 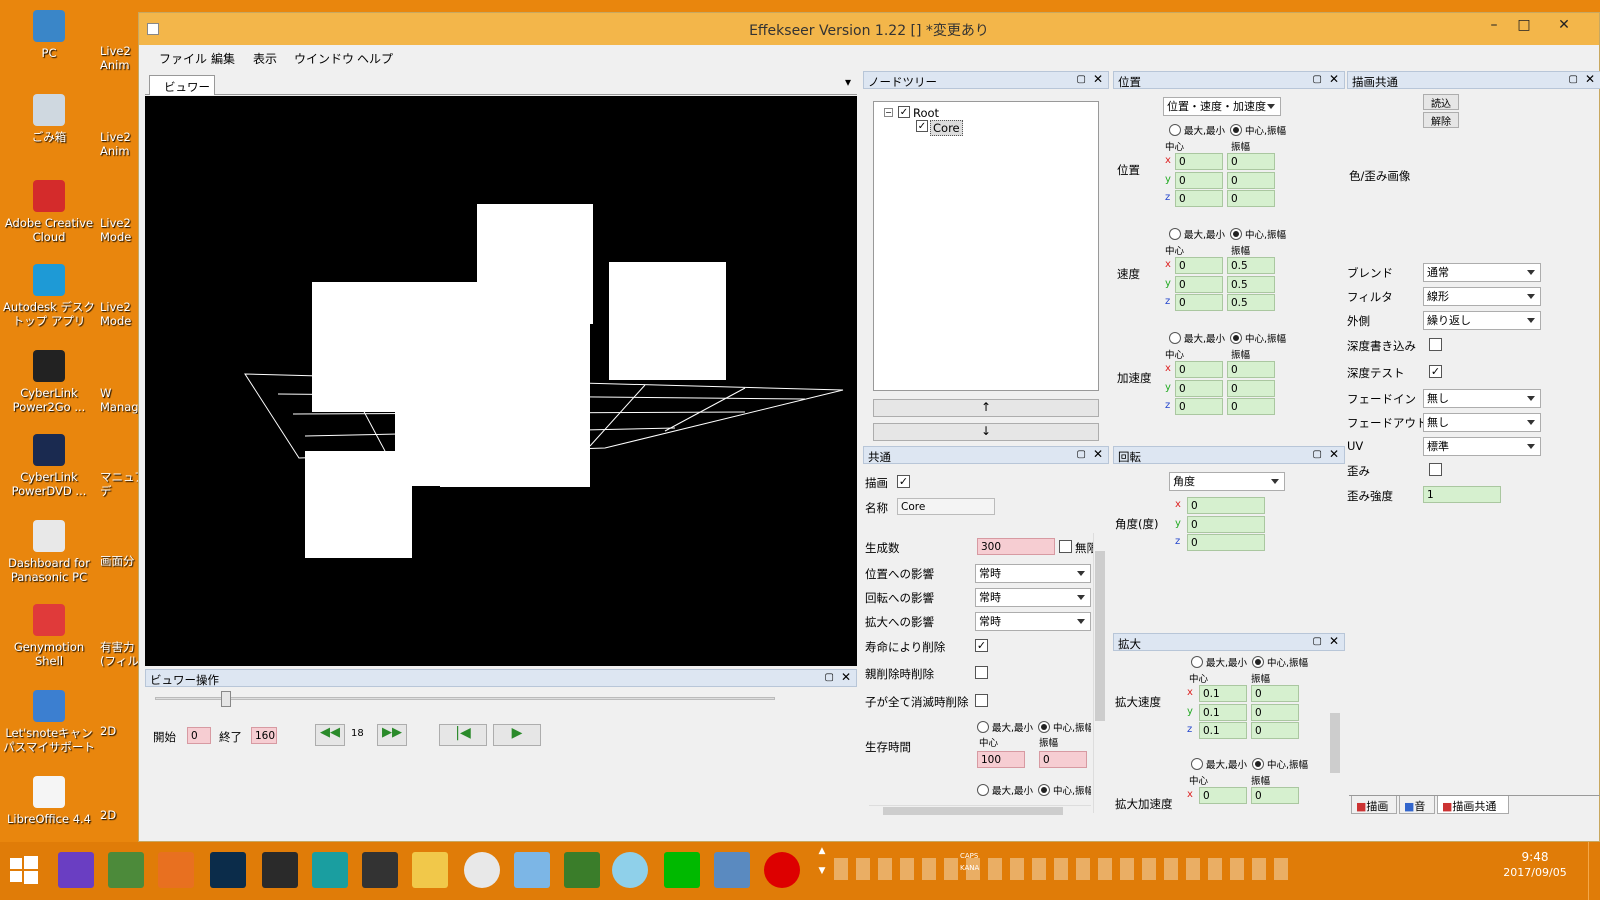 I want to click on paint-app-icon, so click(x=176, y=870).